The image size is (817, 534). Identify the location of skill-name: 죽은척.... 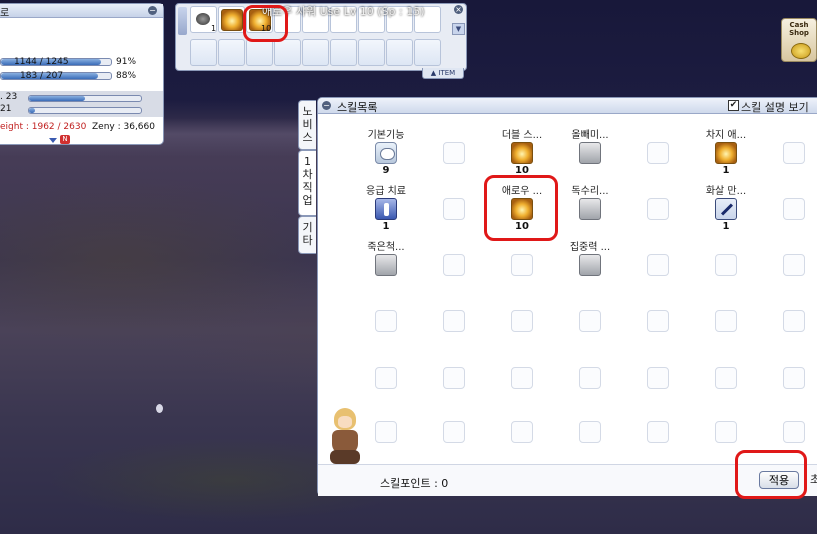
(386, 247).